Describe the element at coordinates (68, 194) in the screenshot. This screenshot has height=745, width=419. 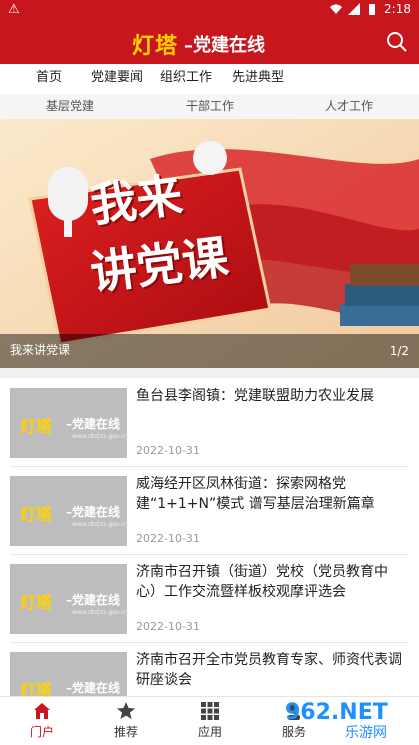
I see `microphone-icon` at that location.